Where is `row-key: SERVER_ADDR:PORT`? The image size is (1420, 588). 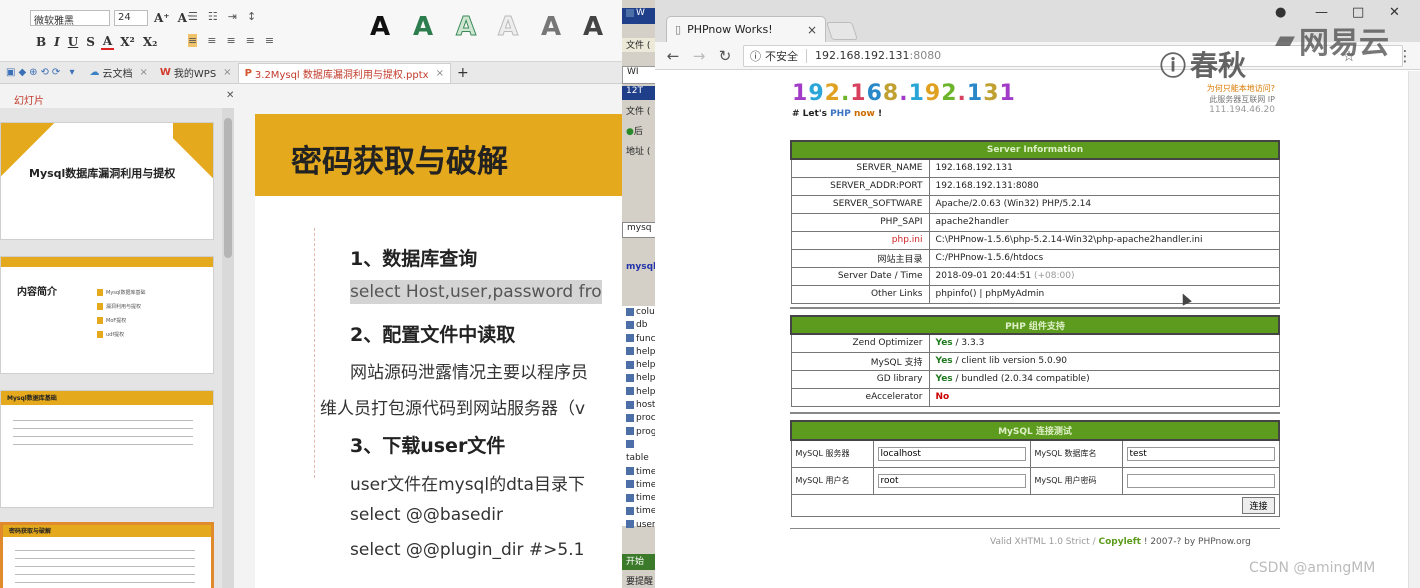
row-key: SERVER_ADDR:PORT is located at coordinates (860, 186).